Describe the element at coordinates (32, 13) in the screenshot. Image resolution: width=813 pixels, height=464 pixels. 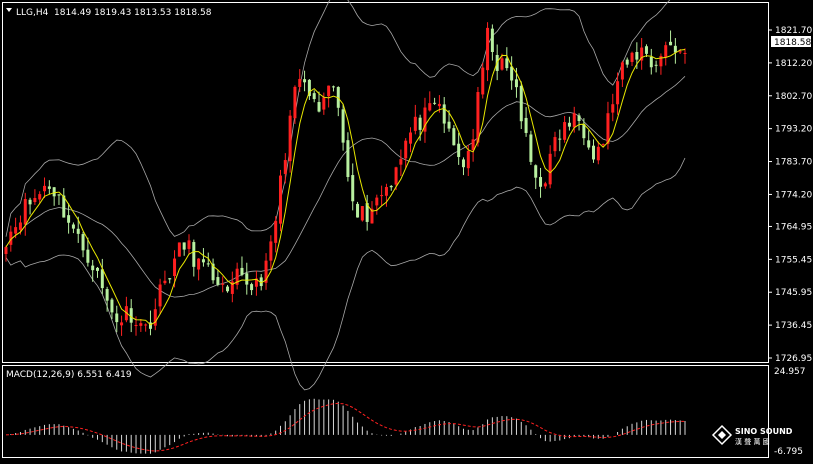
I see `symbol-timeframe: LLG,H4` at that location.